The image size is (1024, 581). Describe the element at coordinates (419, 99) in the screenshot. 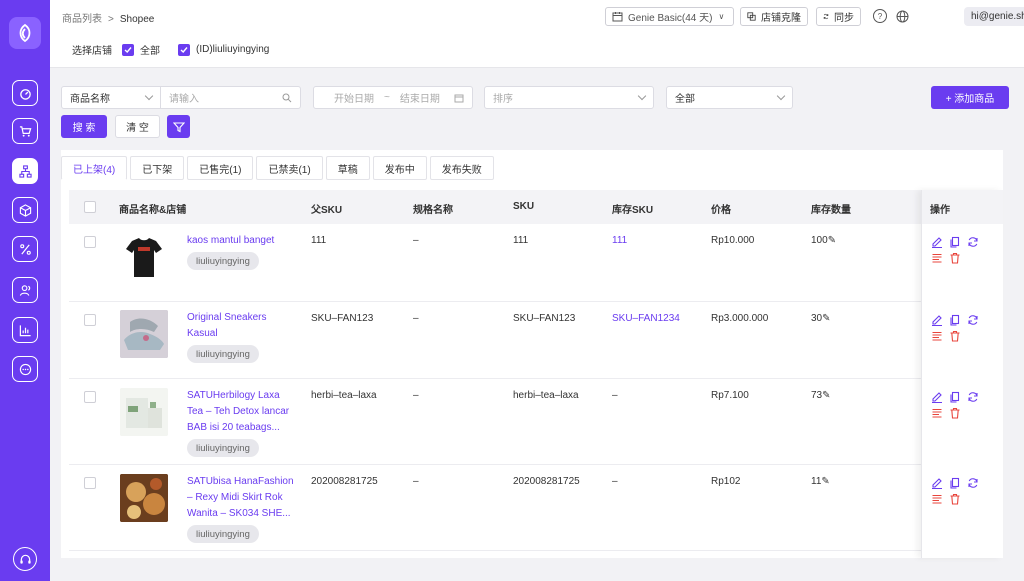

I see `end-date-placeholder: 结束日期` at that location.